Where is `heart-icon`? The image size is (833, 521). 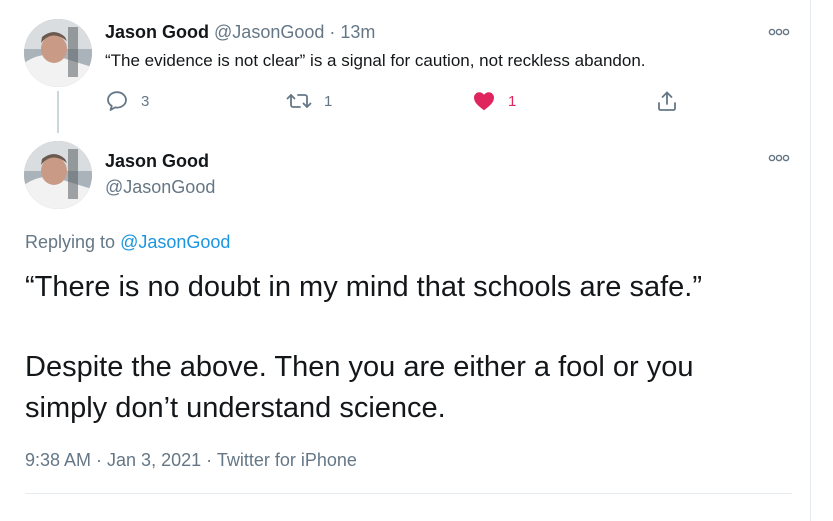 heart-icon is located at coordinates (484, 101).